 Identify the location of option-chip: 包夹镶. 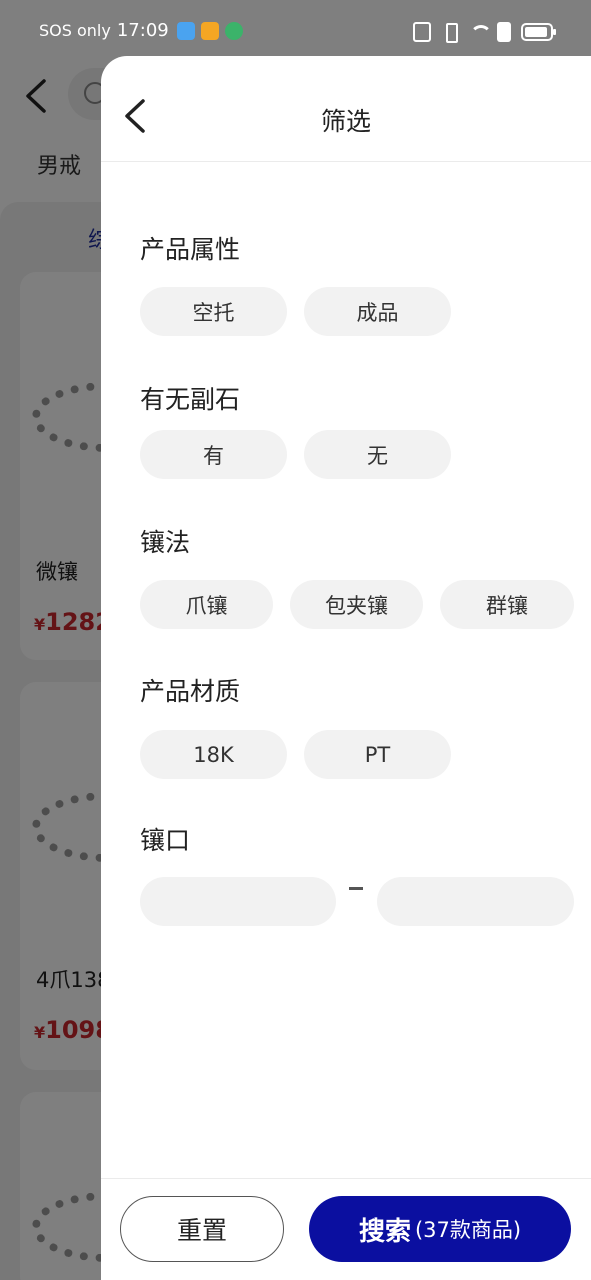
(356, 604).